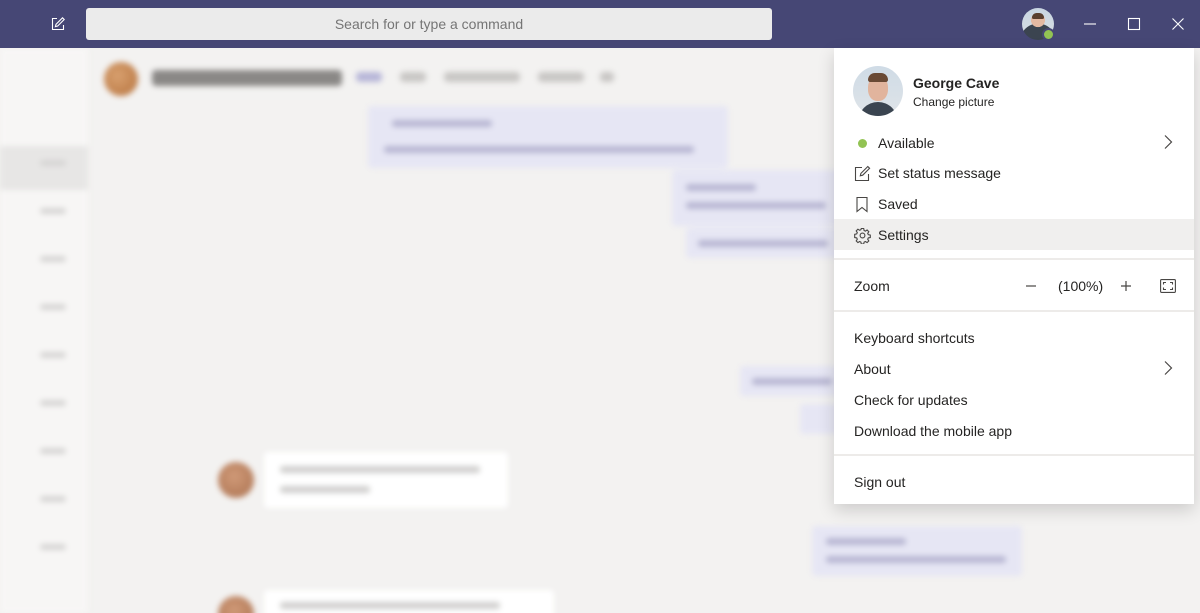  I want to click on zoom-value: (100%), so click(1081, 286).